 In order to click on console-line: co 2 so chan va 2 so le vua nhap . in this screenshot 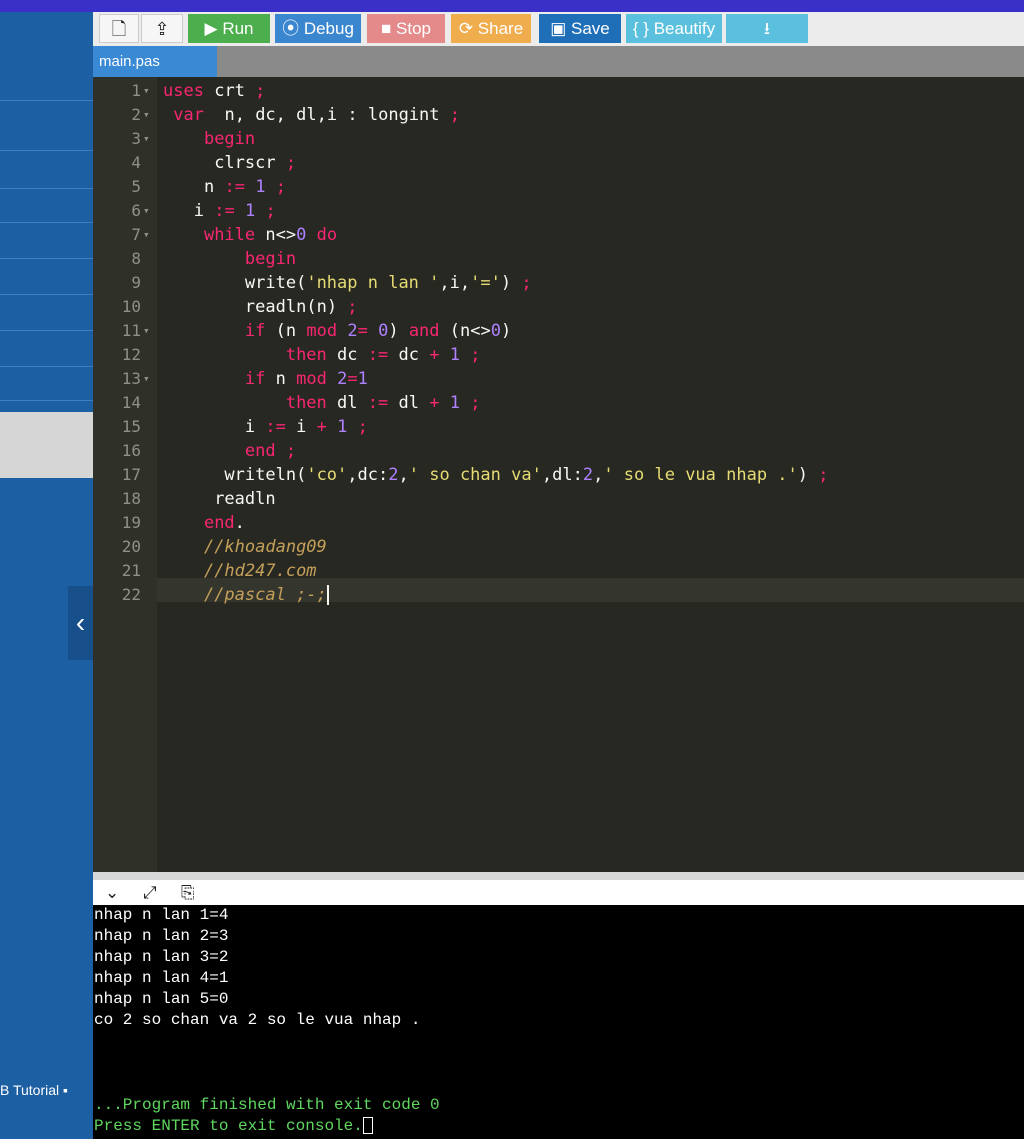, I will do `click(257, 1020)`.